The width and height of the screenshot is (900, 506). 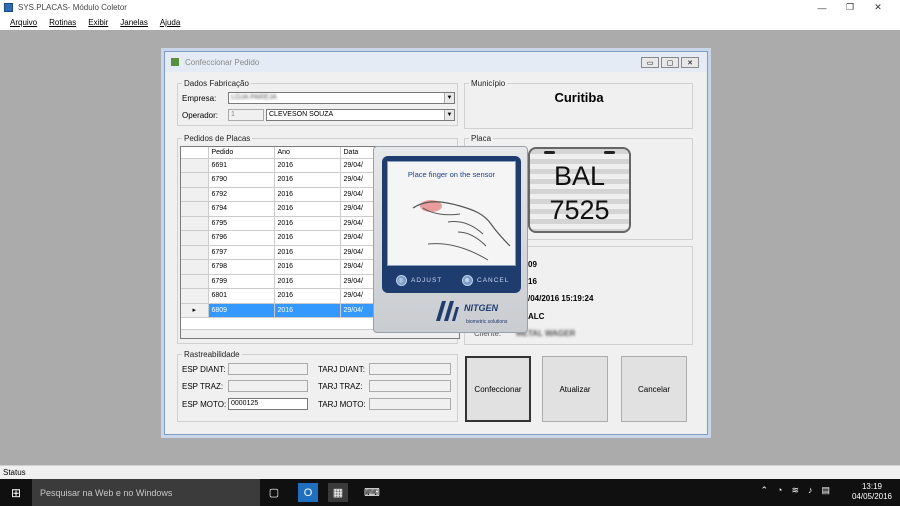 What do you see at coordinates (23, 22) in the screenshot?
I see `menu-arquivo: Arquivo` at bounding box center [23, 22].